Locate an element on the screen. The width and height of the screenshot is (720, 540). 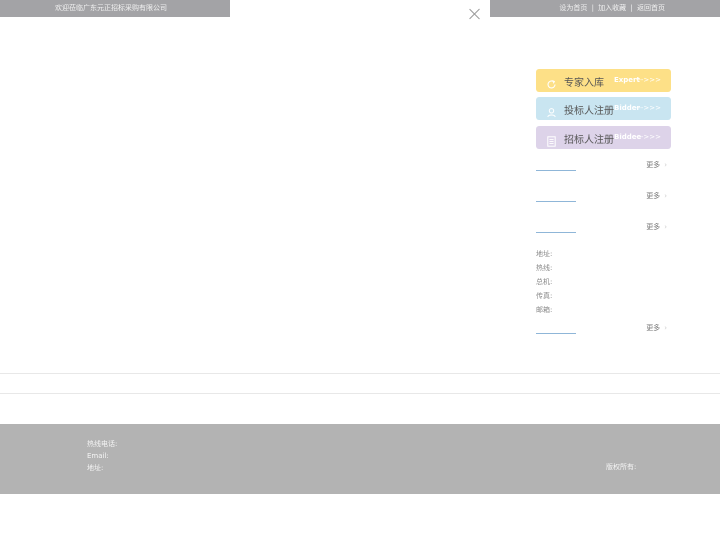
footer-info: 热线电话: Email: 地址: is located at coordinates (102, 457).